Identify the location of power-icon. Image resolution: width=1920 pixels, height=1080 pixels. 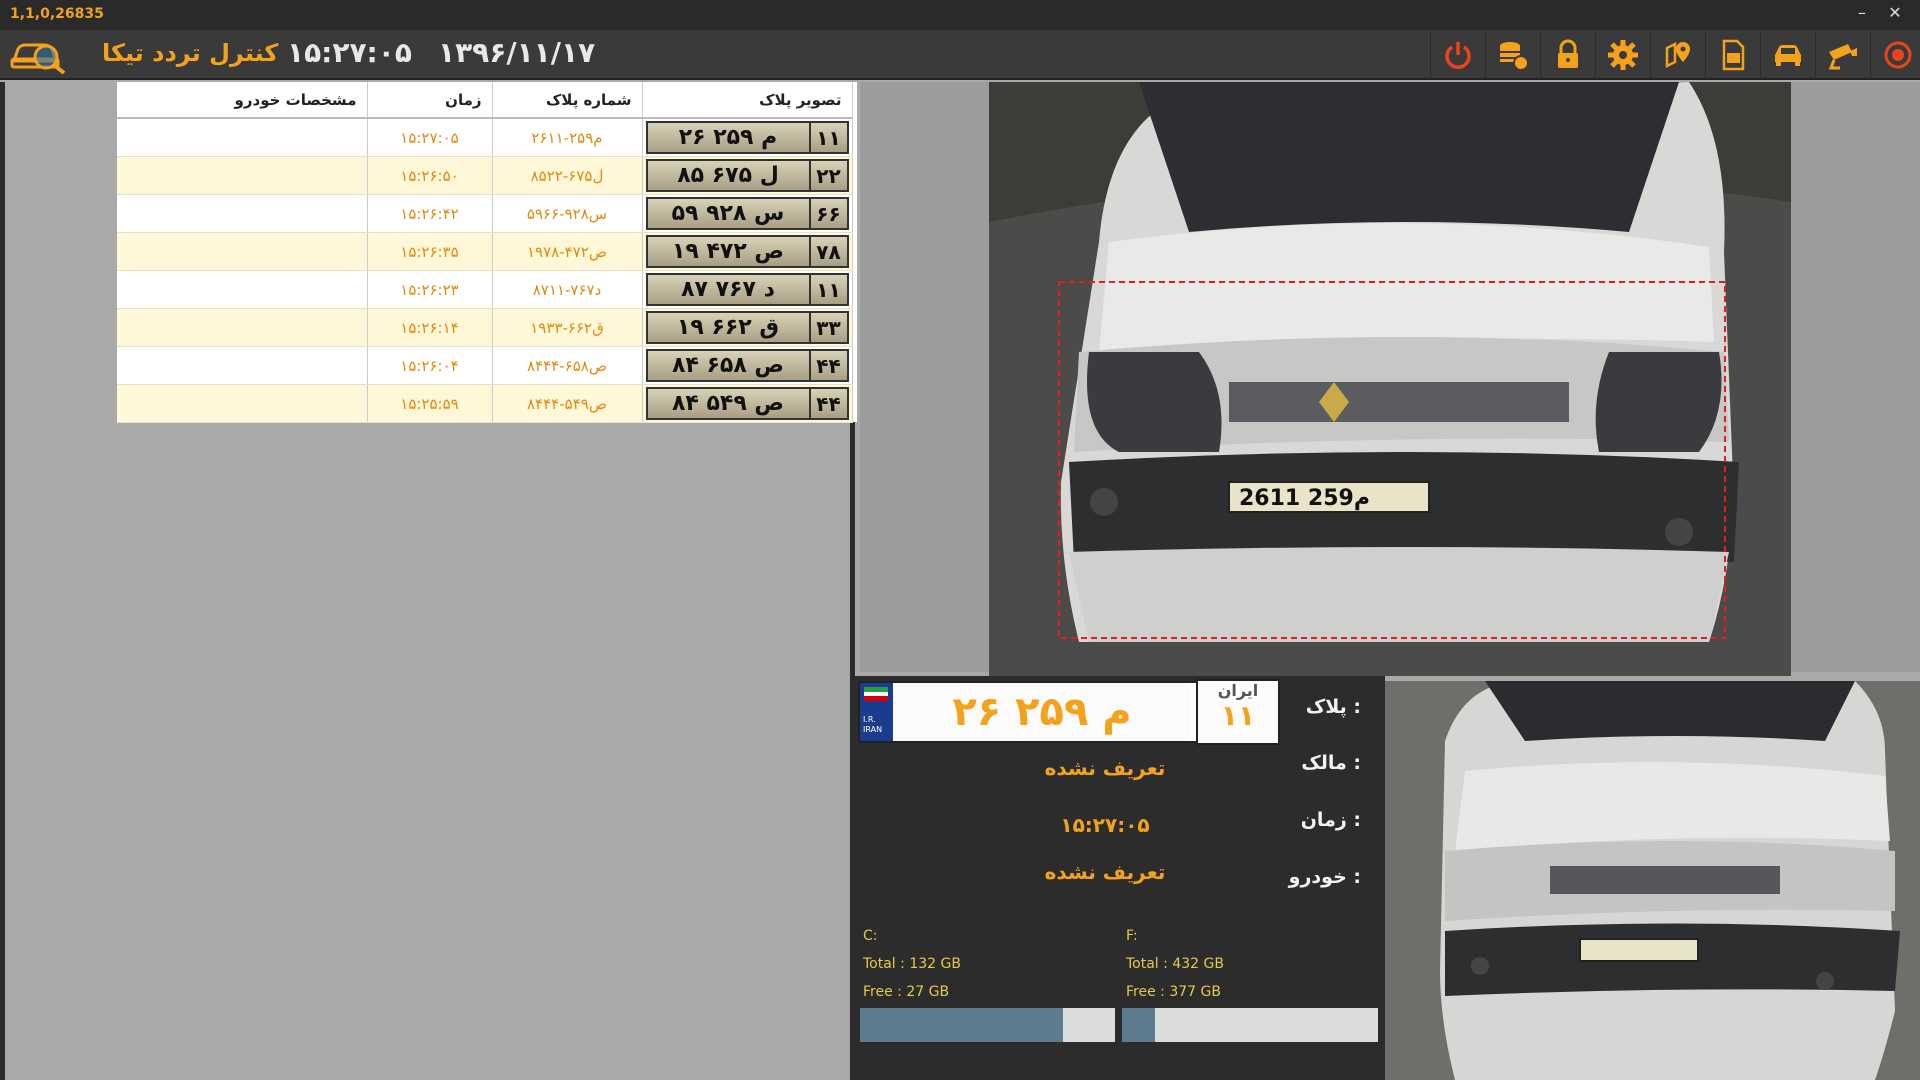
(1457, 55).